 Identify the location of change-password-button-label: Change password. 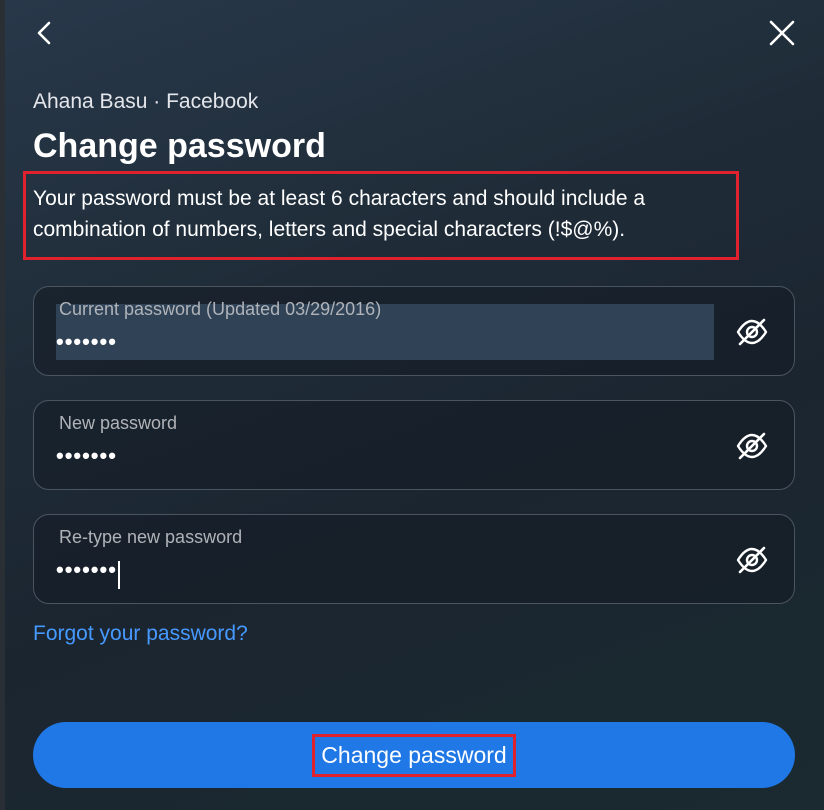
(414, 755).